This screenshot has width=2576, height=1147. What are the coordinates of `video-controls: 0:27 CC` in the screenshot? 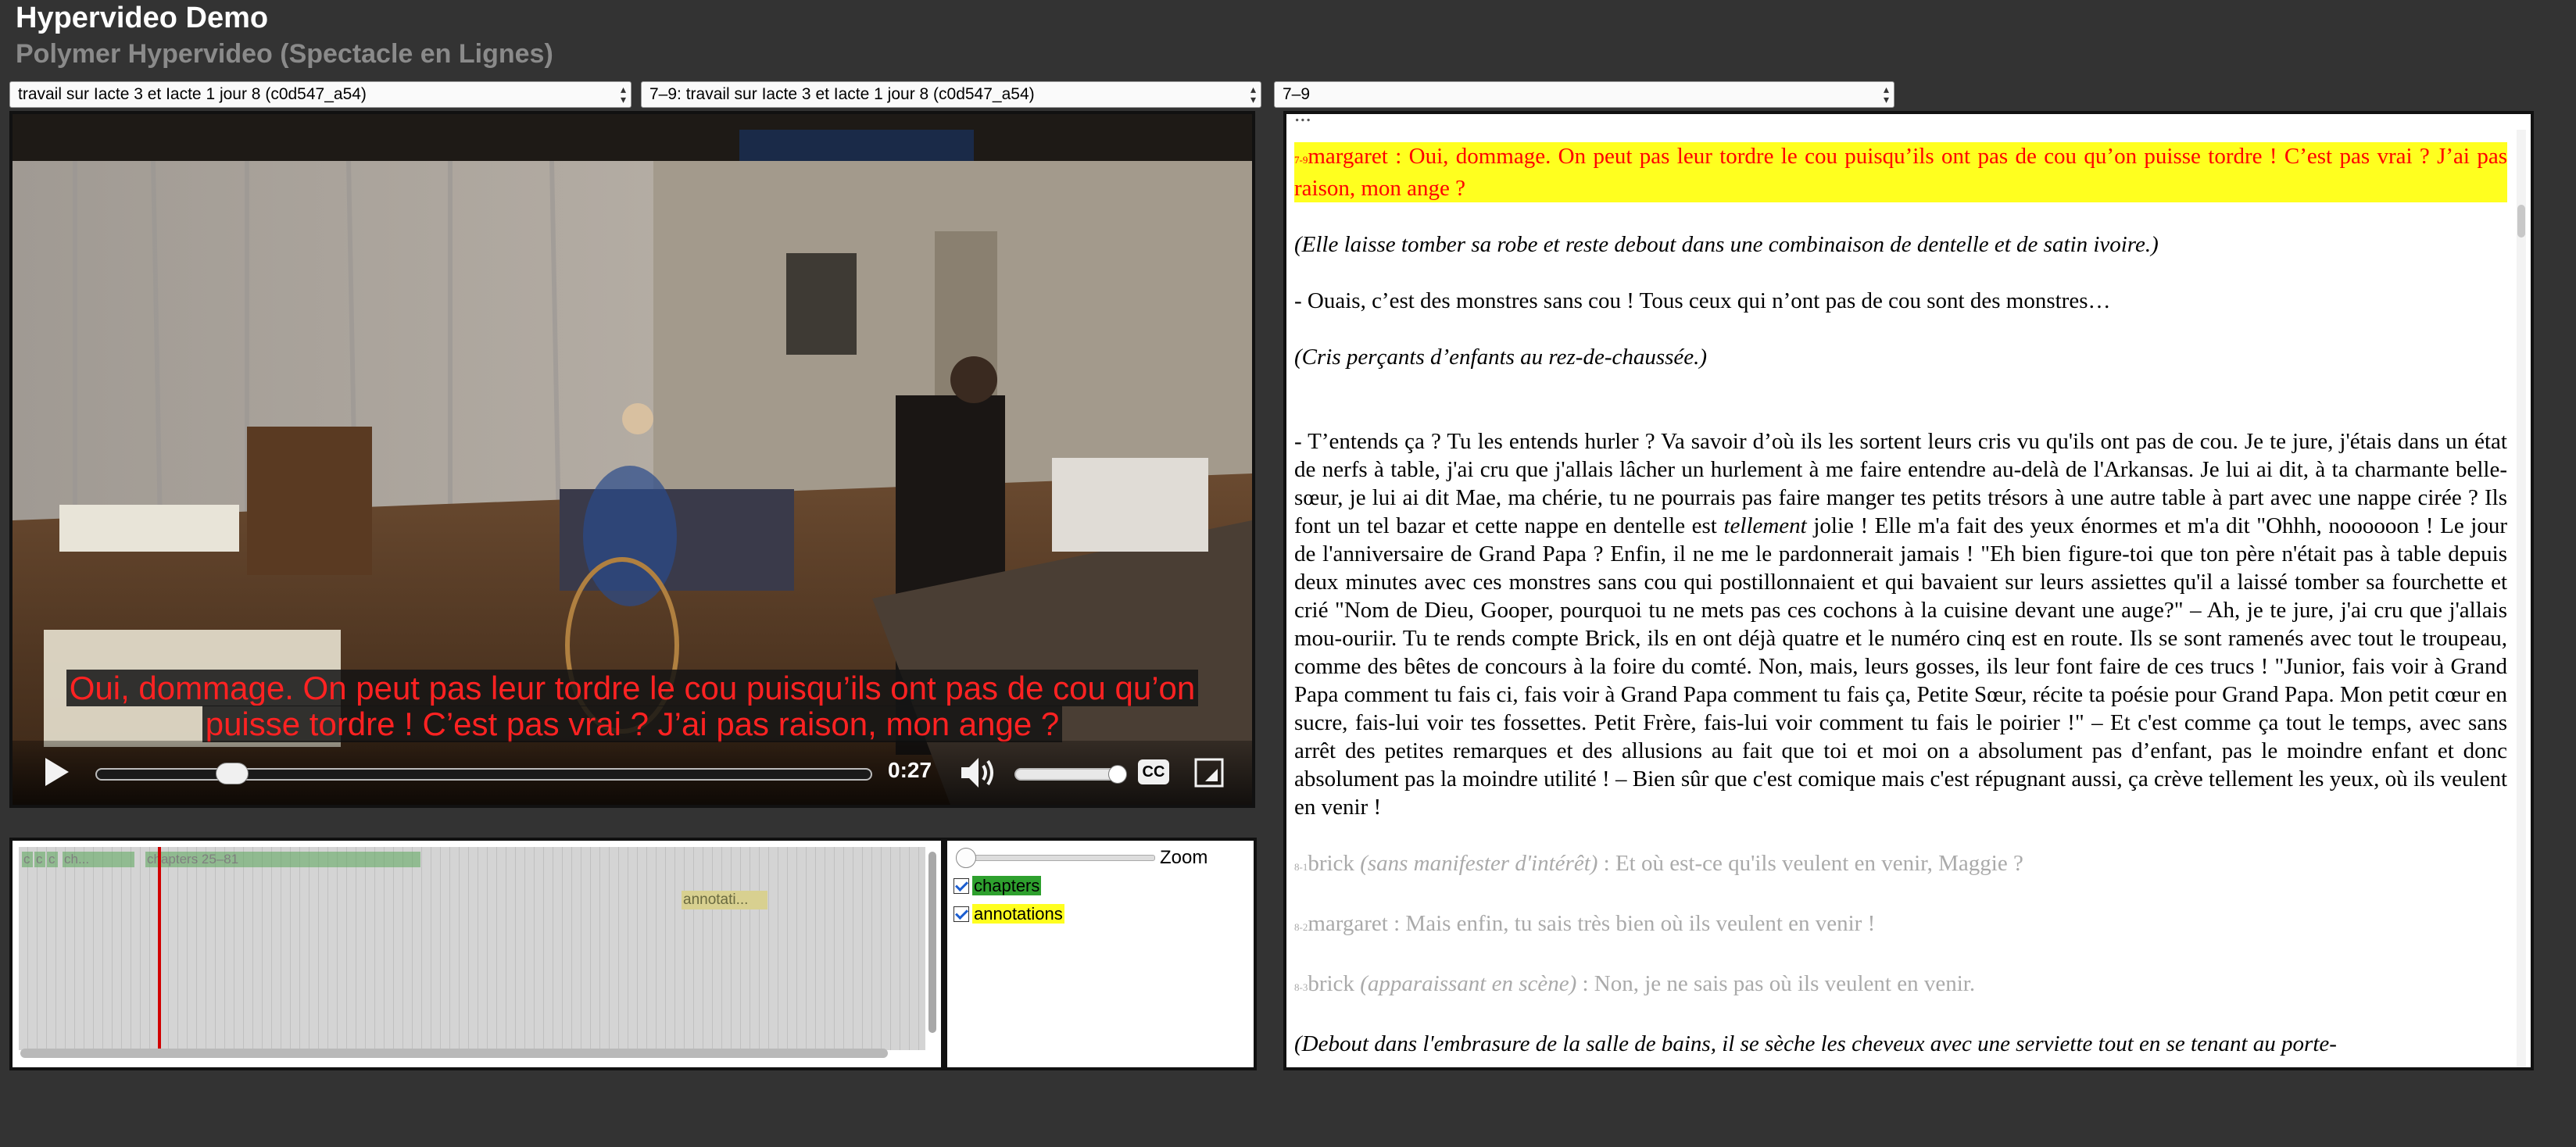 It's located at (632, 773).